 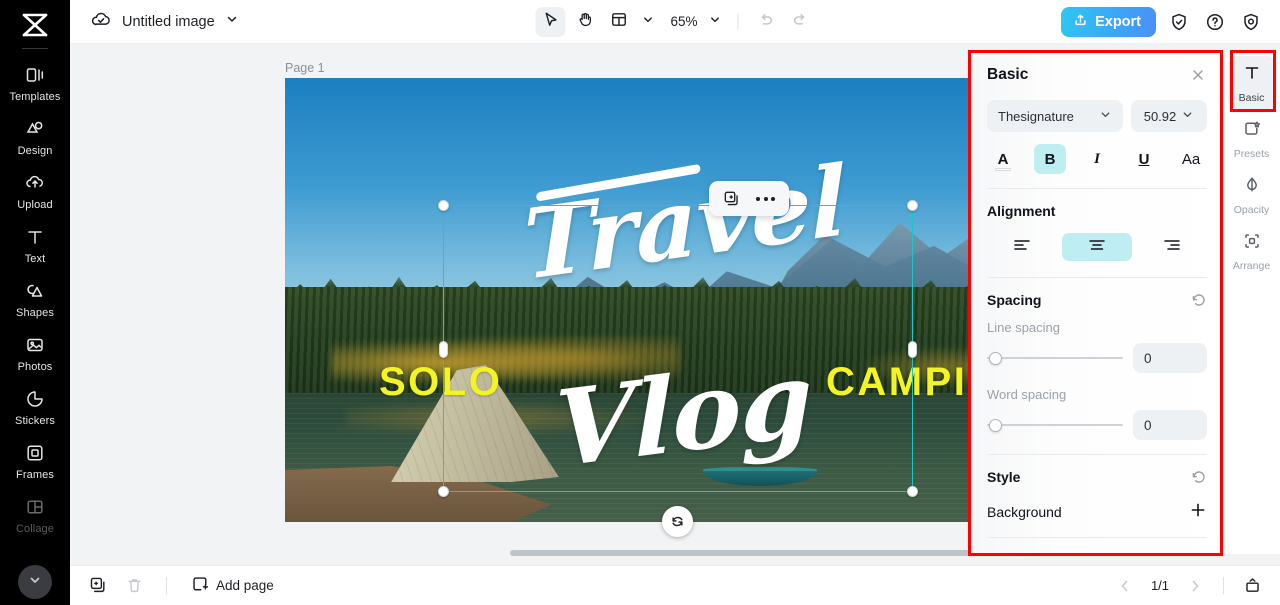 I want to click on question-circle-icon, so click(x=1215, y=22).